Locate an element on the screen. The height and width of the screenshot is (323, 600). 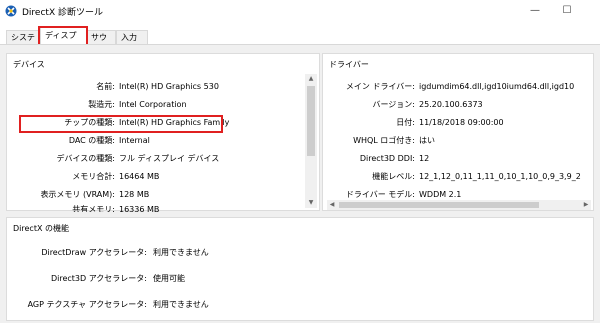
driver-value: igdumdim64.dll,igd10iumd64.dll,igd10 is located at coordinates (497, 86).